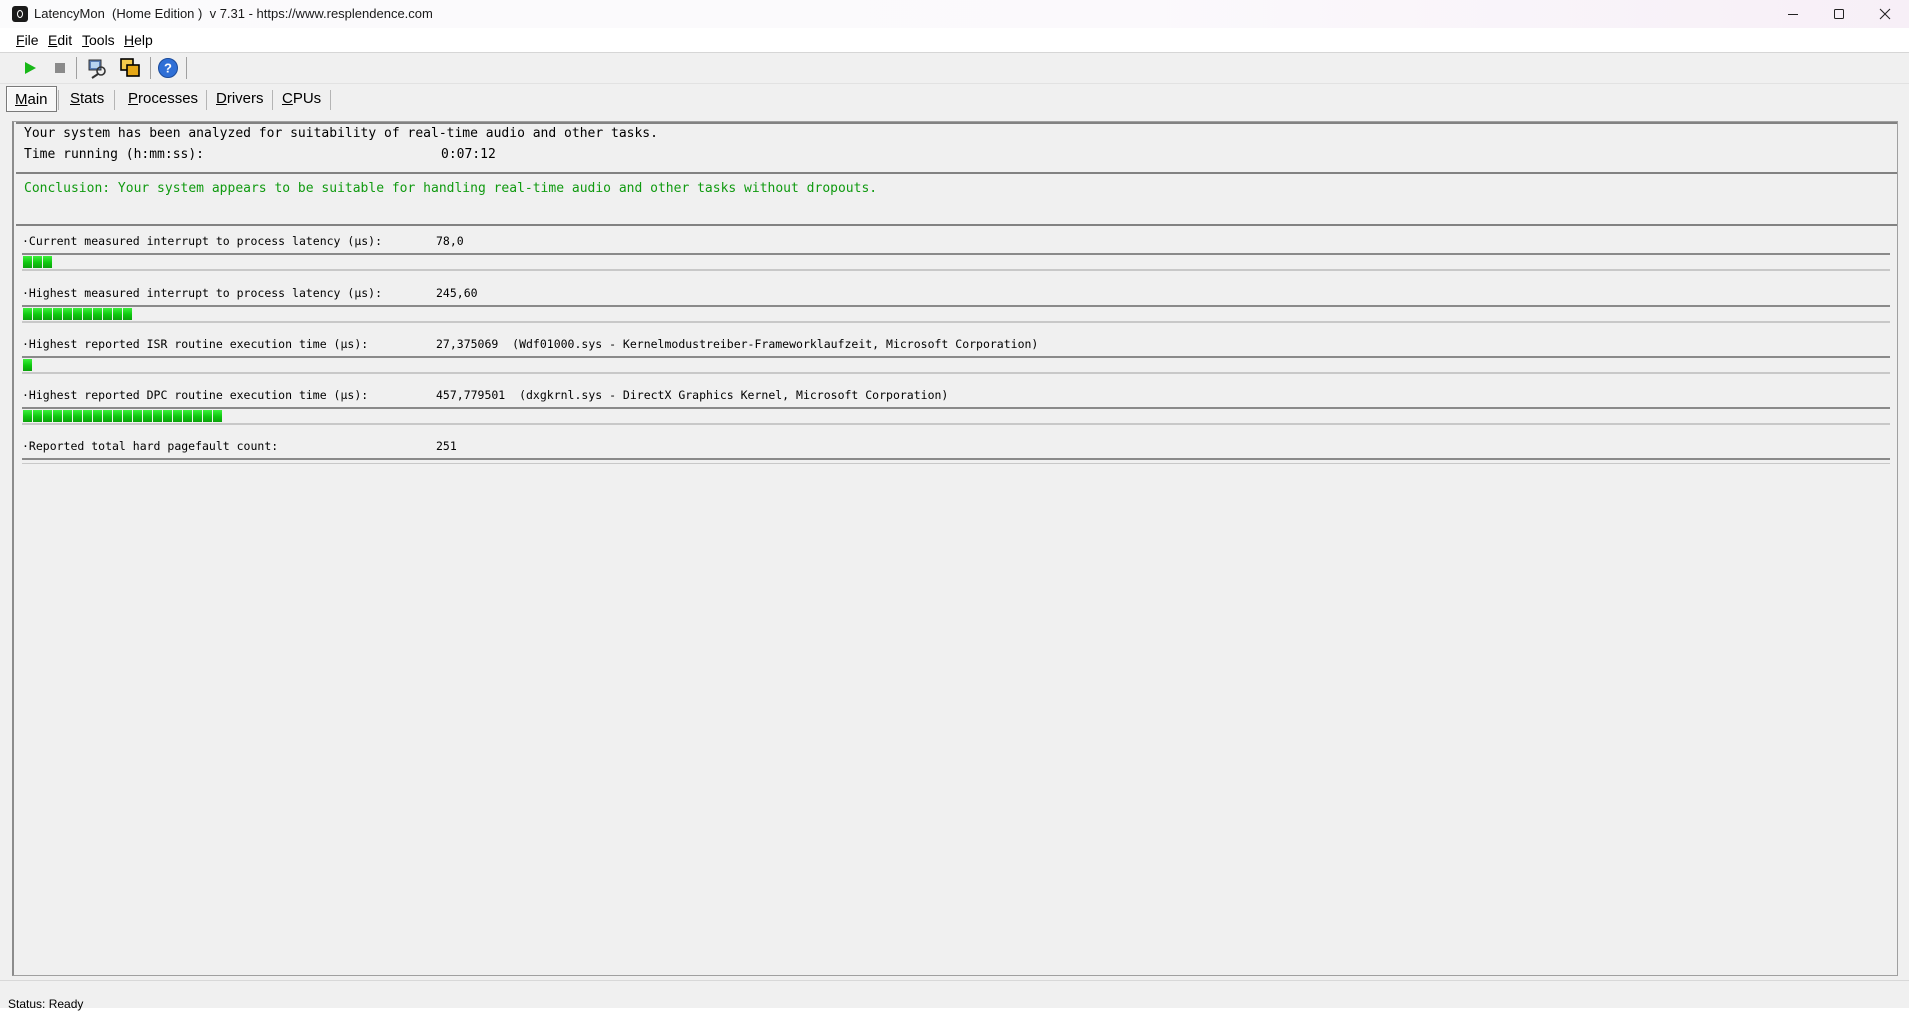 This screenshot has width=1909, height=1011. Describe the element at coordinates (163, 99) in the screenshot. I see `tab-processes: Processes` at that location.